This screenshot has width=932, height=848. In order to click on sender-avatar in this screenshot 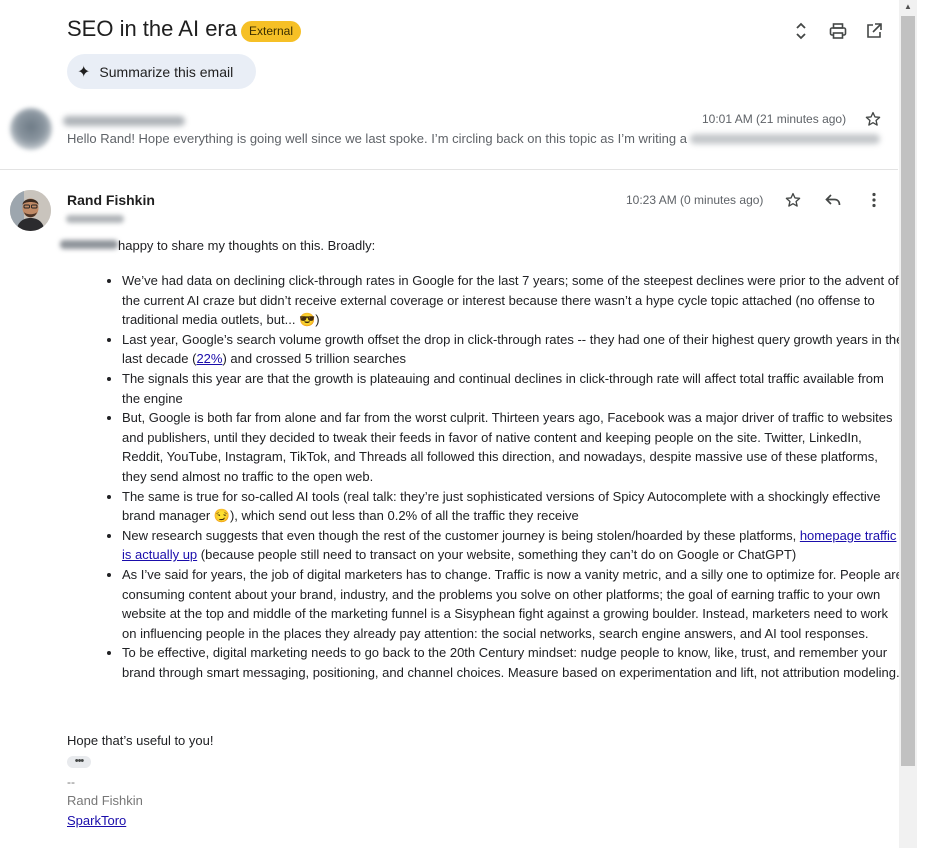, I will do `click(30, 210)`.